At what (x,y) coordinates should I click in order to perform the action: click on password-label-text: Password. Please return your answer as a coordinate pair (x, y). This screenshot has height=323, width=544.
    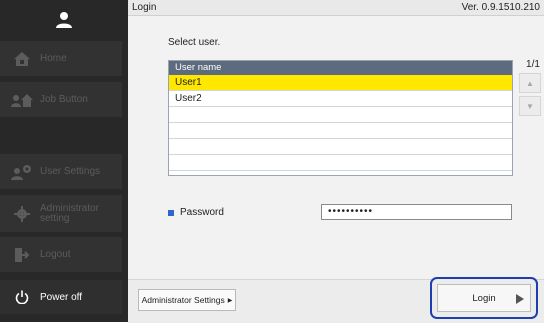
    Looking at the image, I should click on (202, 212).